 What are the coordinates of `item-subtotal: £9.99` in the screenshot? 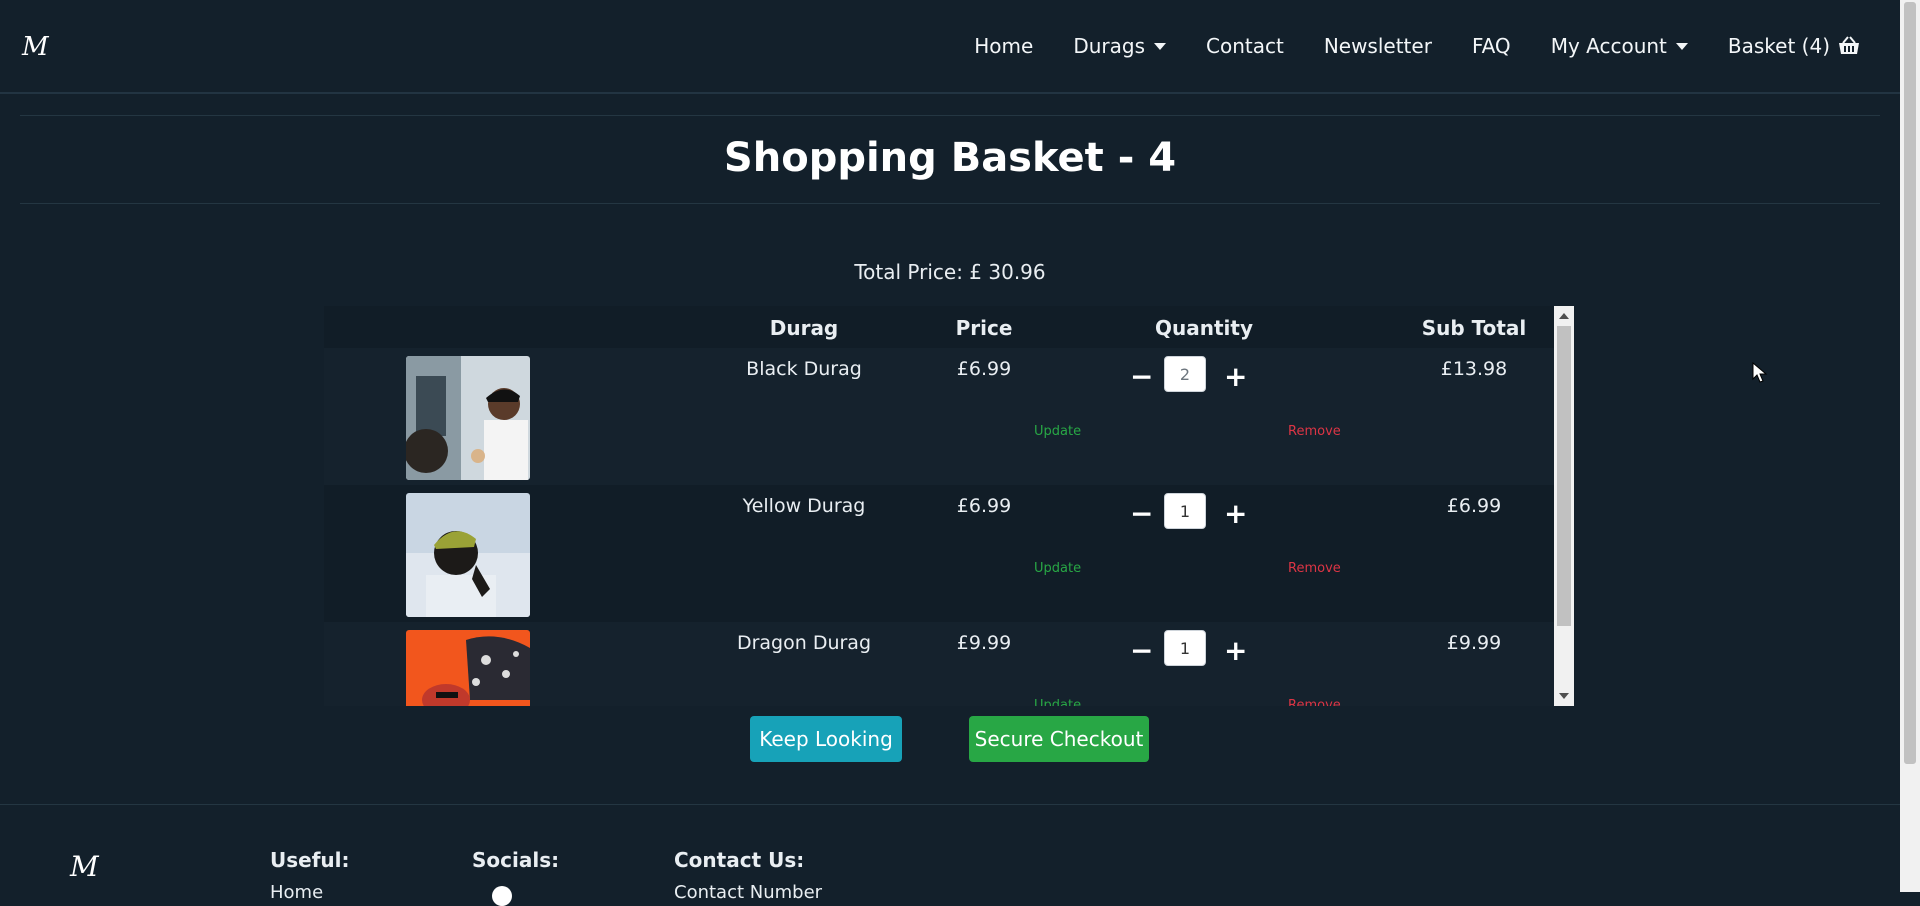 It's located at (1474, 643).